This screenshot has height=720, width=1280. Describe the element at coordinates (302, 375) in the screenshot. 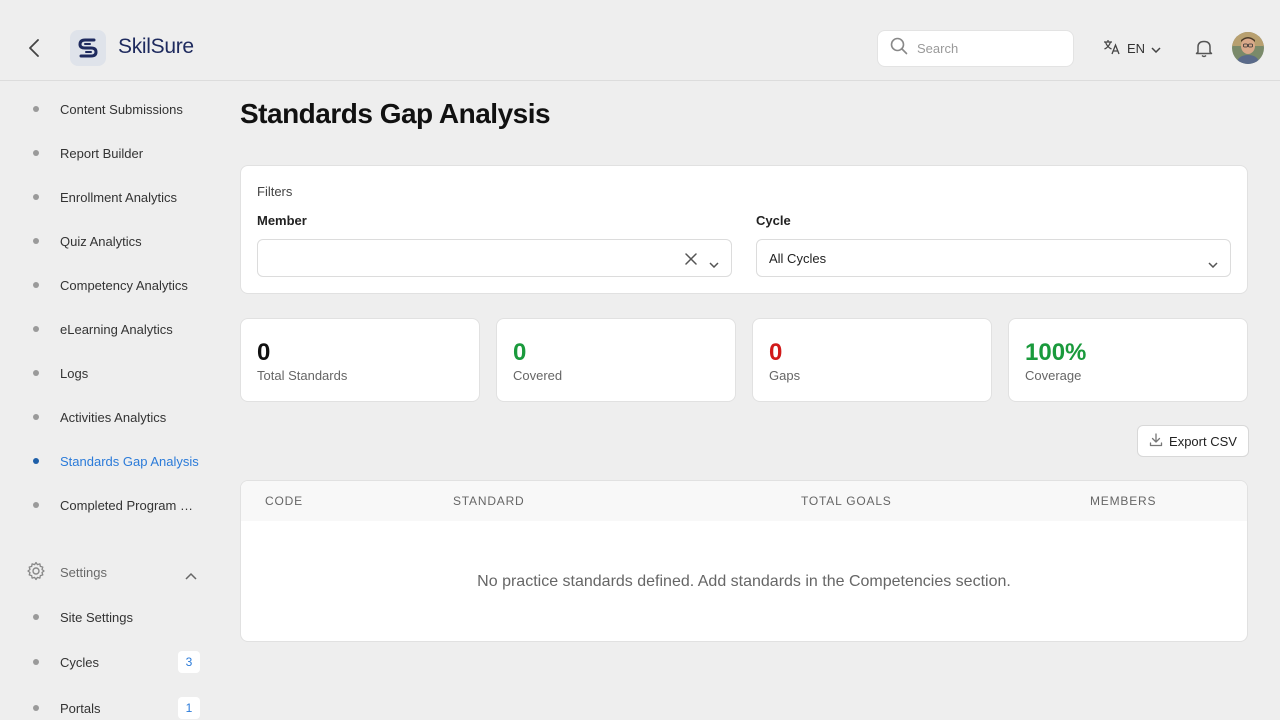

I see `stat-label: Total Standards` at that location.